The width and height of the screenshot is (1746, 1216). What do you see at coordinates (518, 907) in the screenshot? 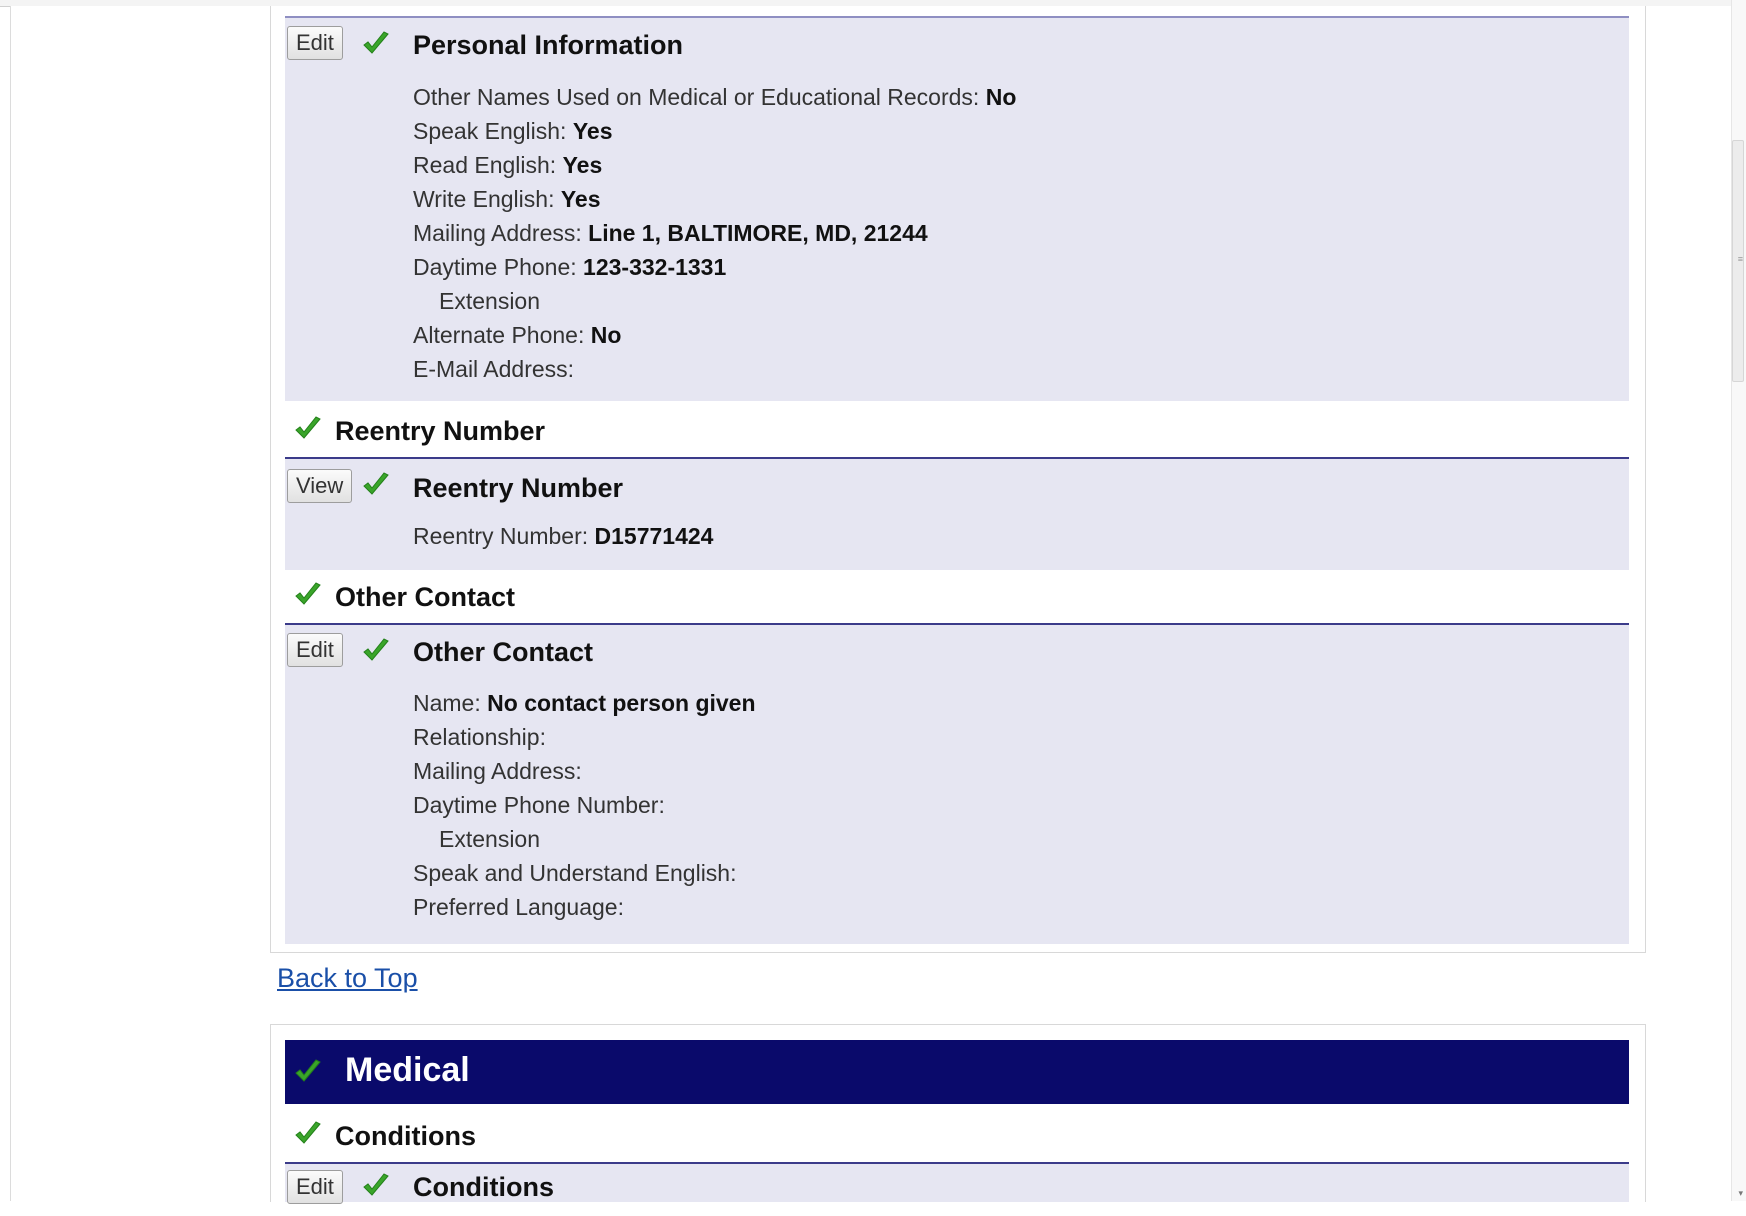
I see `field-preferred-language: Preferred Language:` at bounding box center [518, 907].